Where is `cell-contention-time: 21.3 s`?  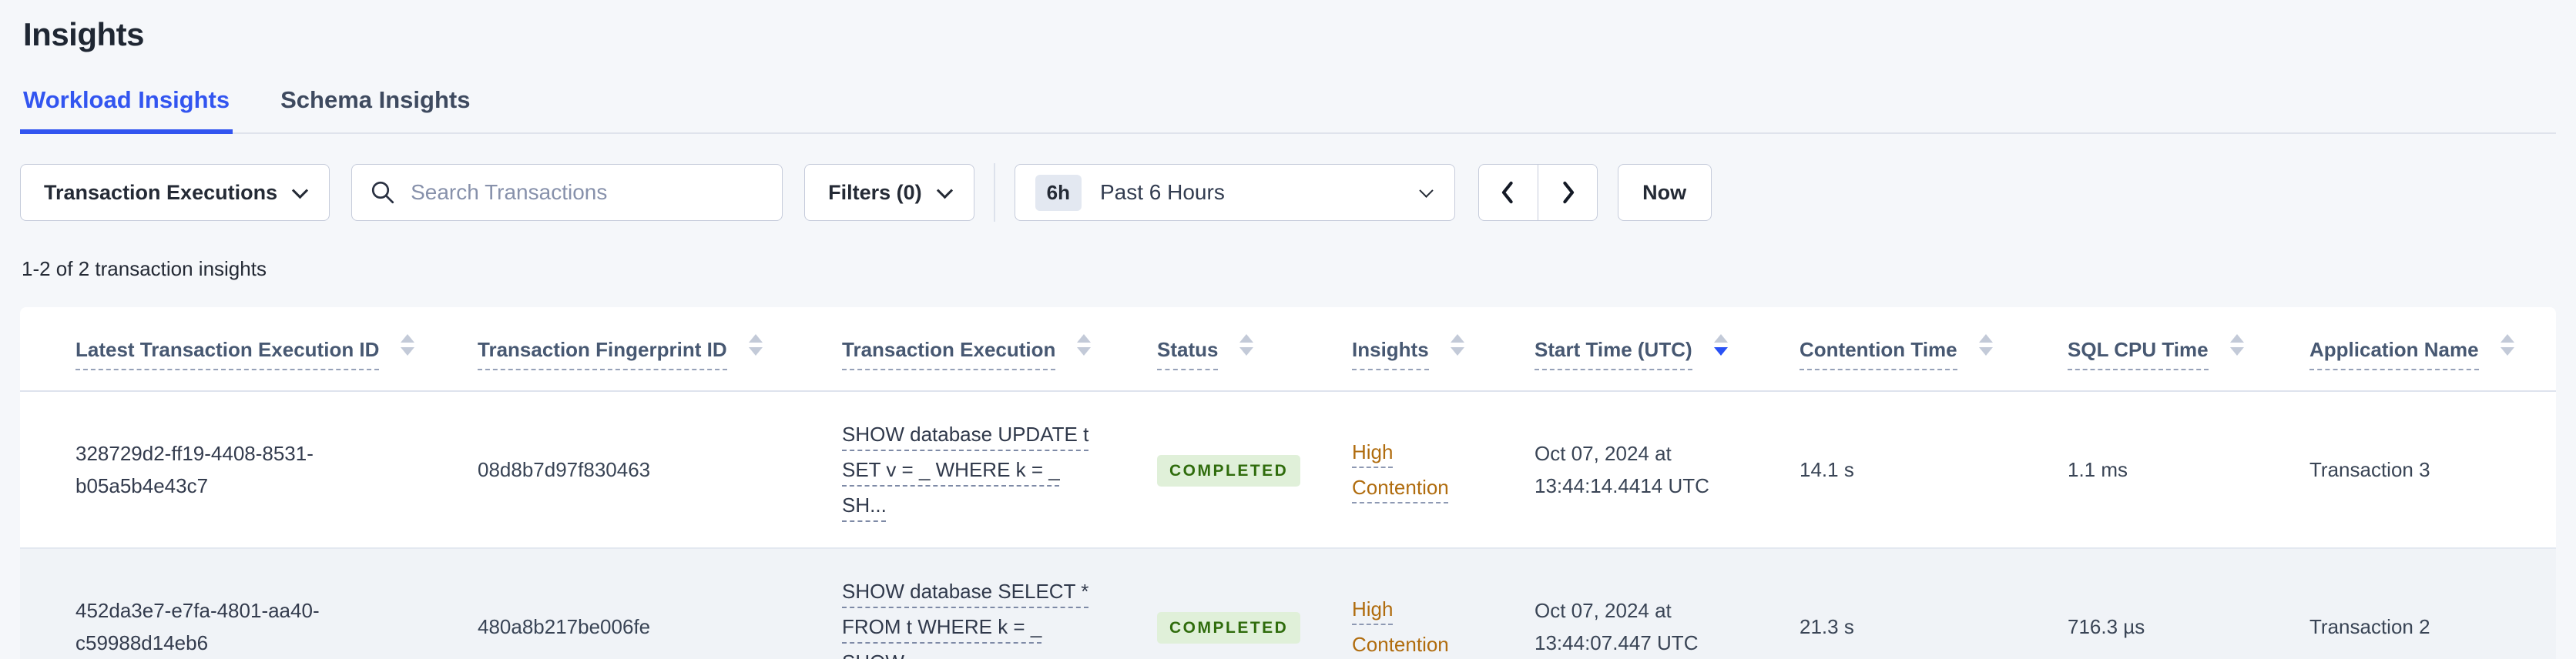
cell-contention-time: 21.3 s is located at coordinates (1903, 603).